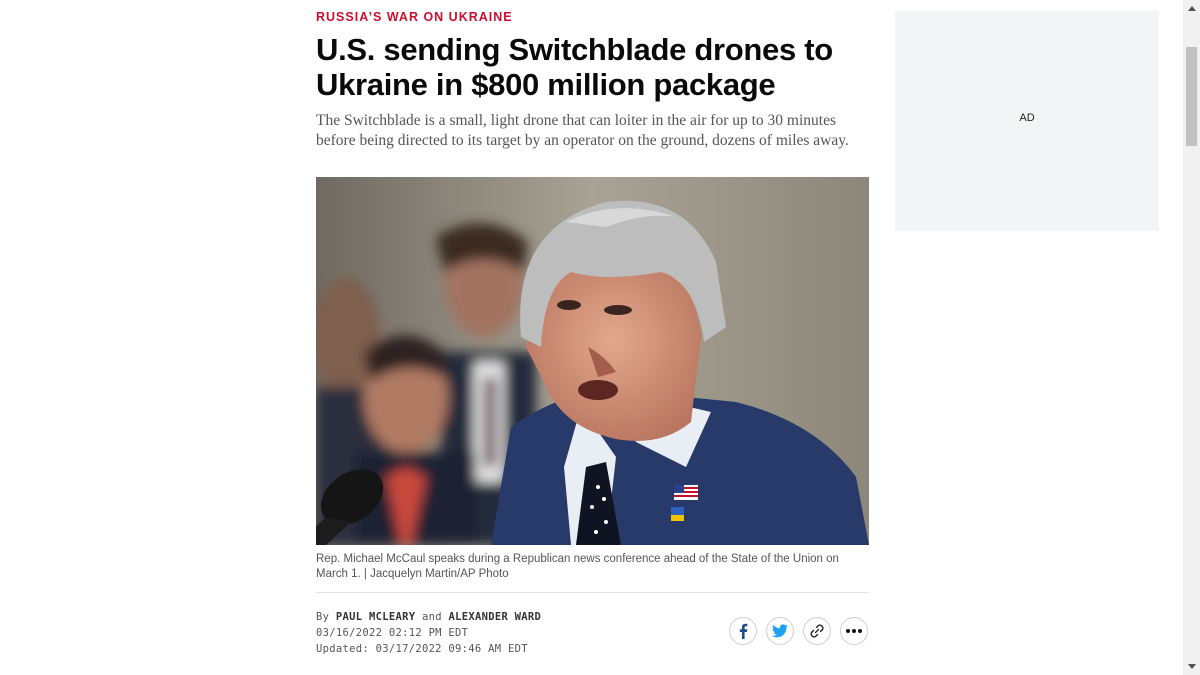 This screenshot has height=675, width=1200. I want to click on more-share-options-button, so click(854, 631).